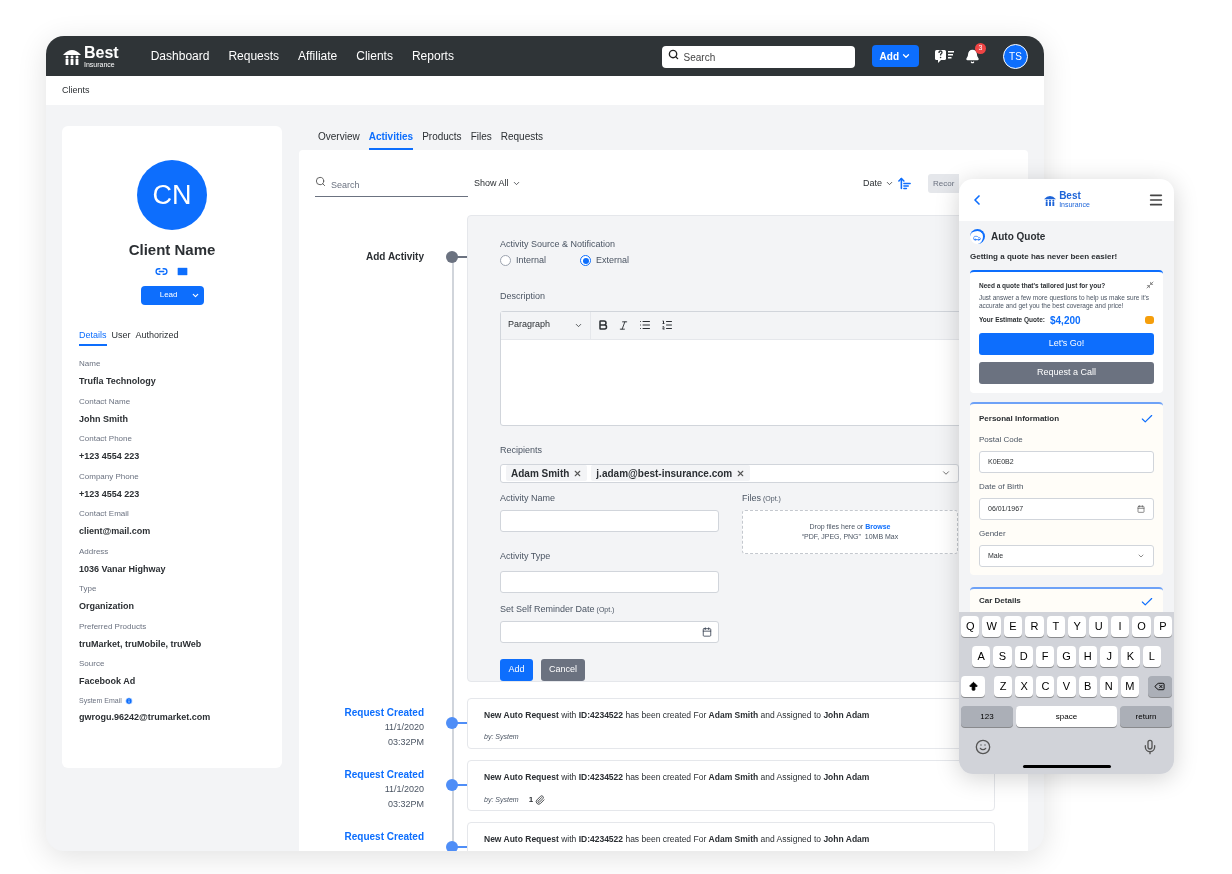 The width and height of the screenshot is (1232, 874). I want to click on keyboard-key: S, so click(1002, 656).